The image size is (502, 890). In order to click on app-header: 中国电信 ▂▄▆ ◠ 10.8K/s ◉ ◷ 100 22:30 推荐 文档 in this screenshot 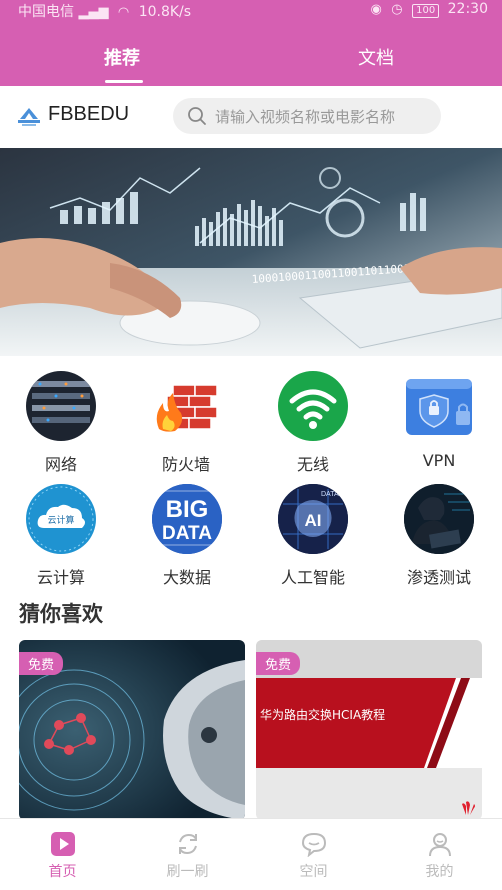, I will do `click(251, 43)`.